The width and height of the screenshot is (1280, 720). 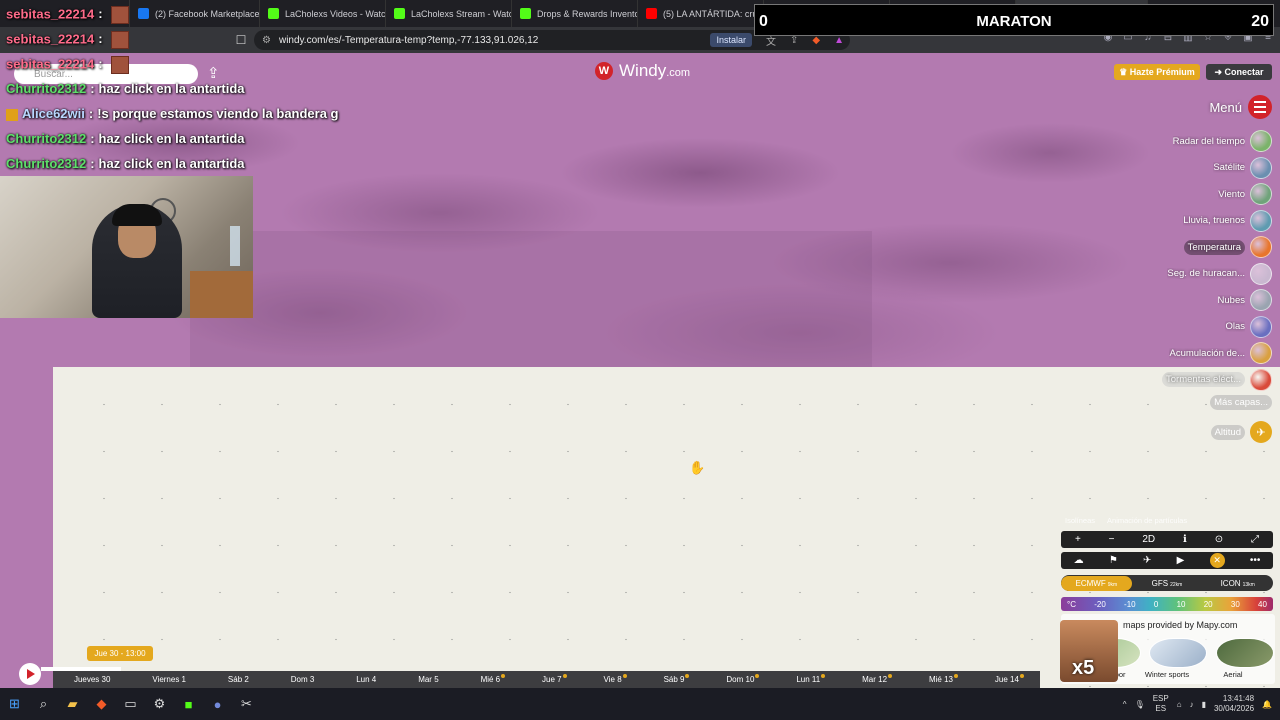 I want to click on tab-label: (2) Facebook Marketplace, so click(x=207, y=13).